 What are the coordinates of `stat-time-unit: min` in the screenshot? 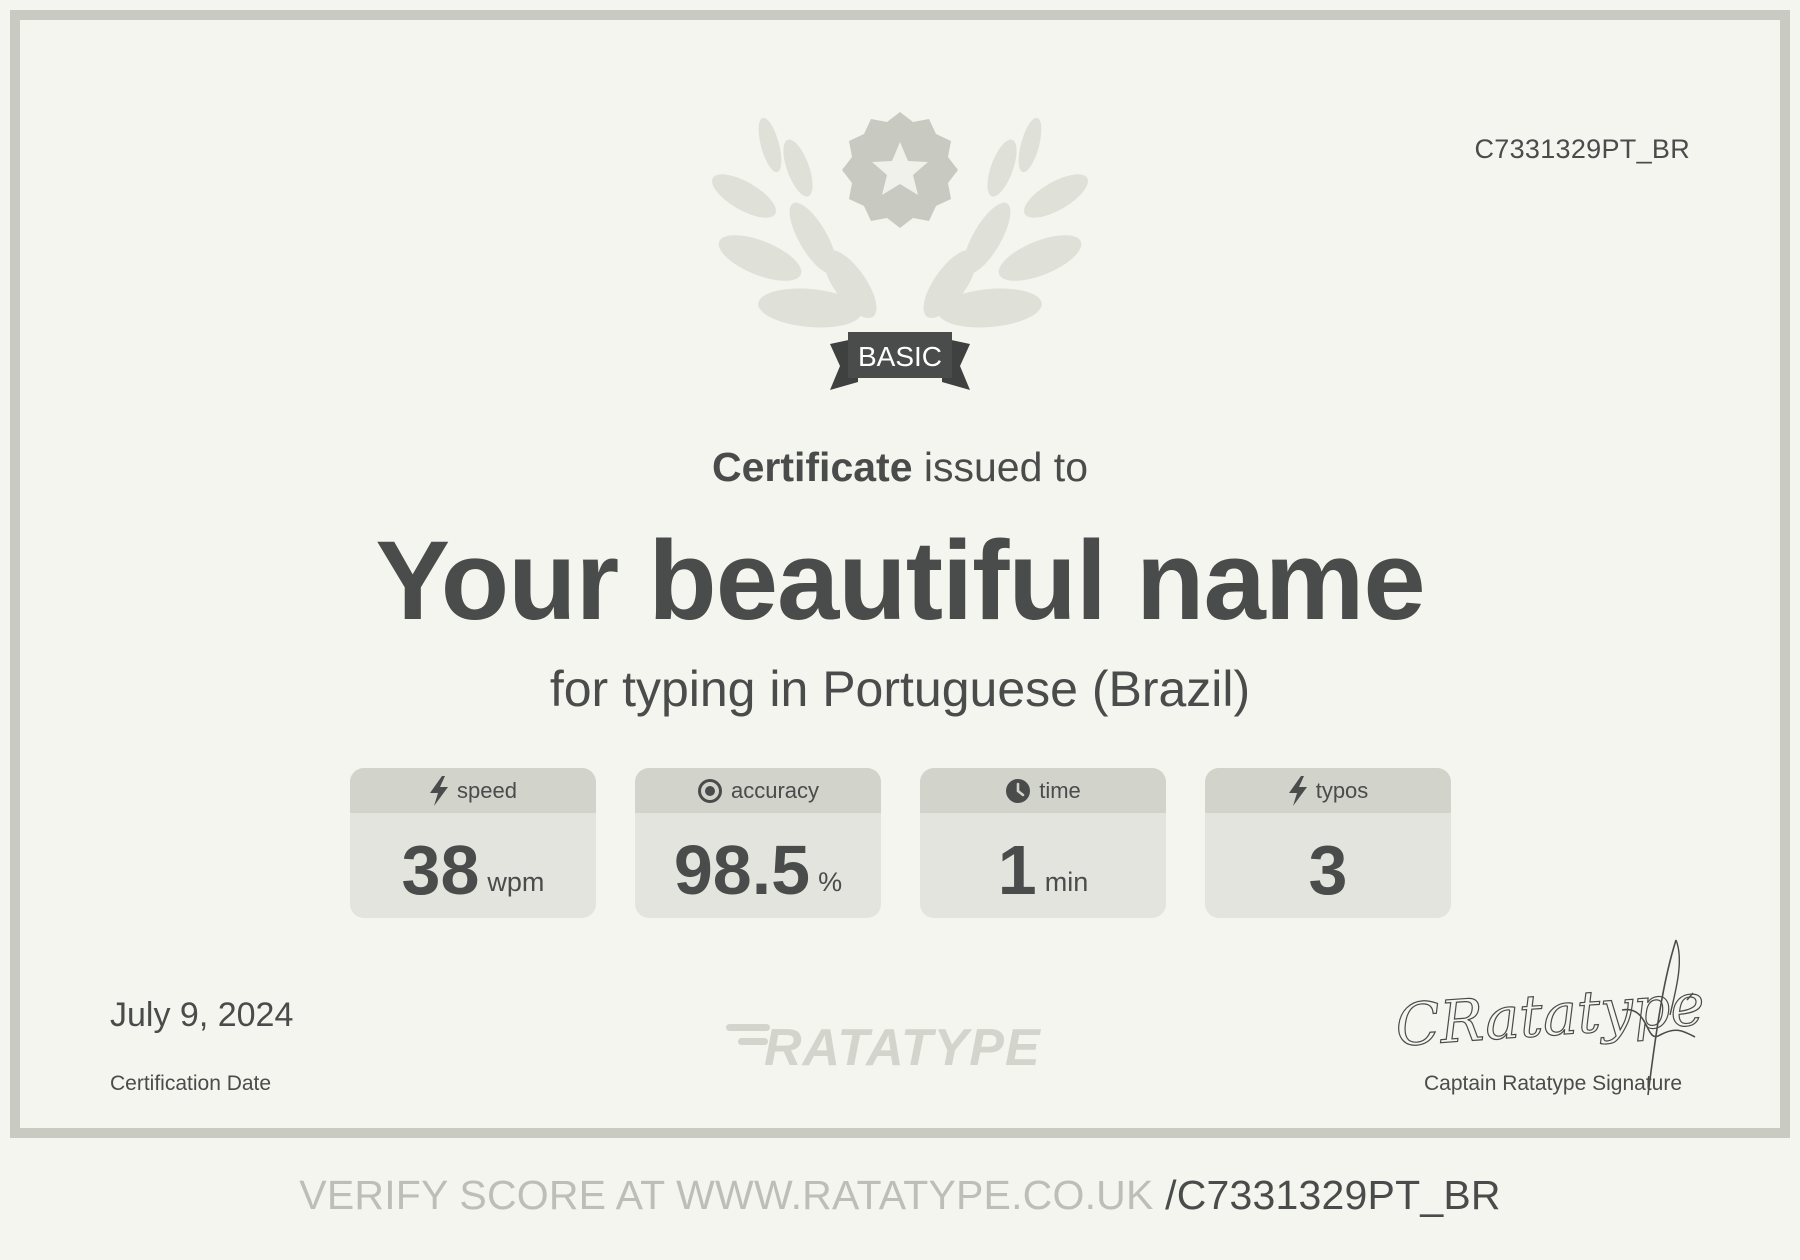 It's located at (1066, 882).